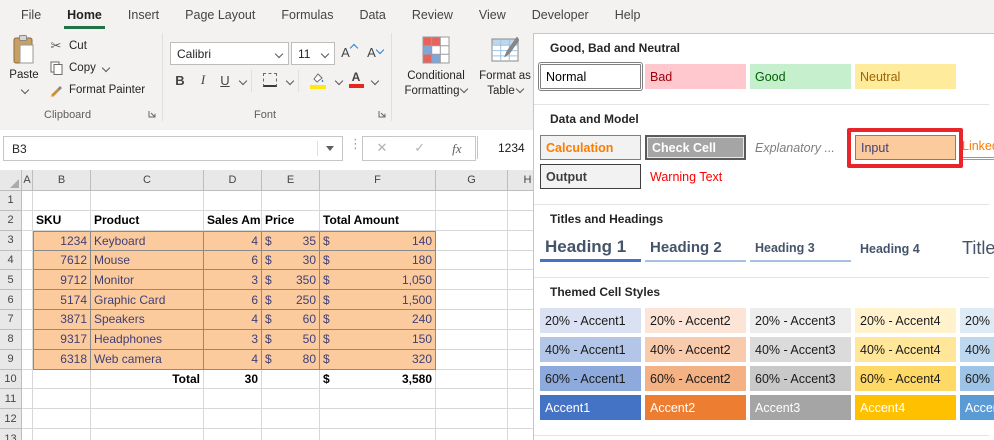 This screenshot has width=994, height=440. What do you see at coordinates (11, 434) in the screenshot?
I see `row-header-13: 13` at bounding box center [11, 434].